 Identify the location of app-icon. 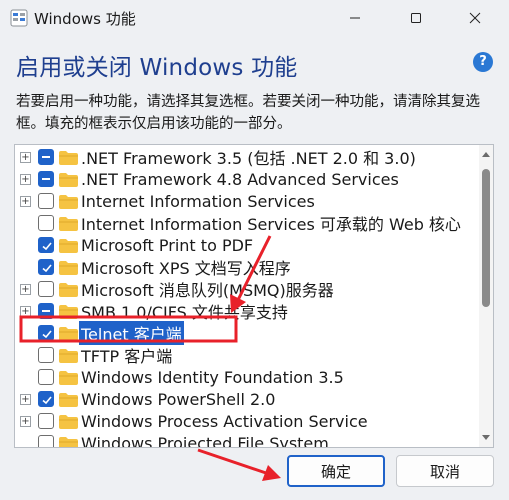
(19, 18).